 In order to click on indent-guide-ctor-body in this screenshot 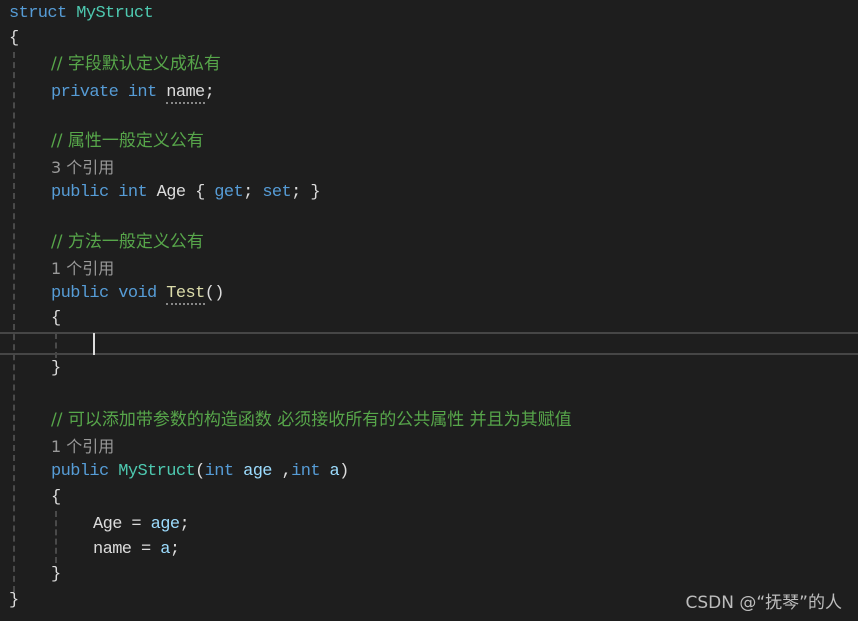, I will do `click(56, 537)`.